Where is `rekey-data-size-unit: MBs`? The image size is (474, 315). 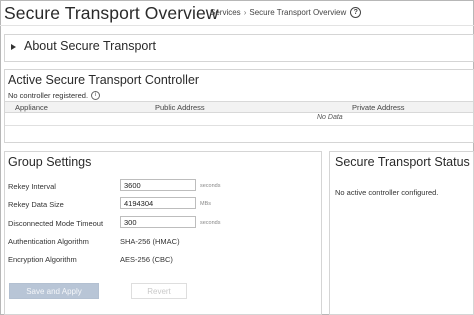
rekey-data-size-unit: MBs is located at coordinates (205, 204).